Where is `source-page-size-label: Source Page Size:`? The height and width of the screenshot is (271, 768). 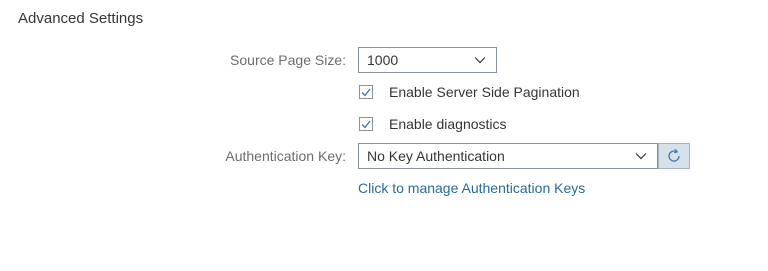
source-page-size-label: Source Page Size: is located at coordinates (288, 60).